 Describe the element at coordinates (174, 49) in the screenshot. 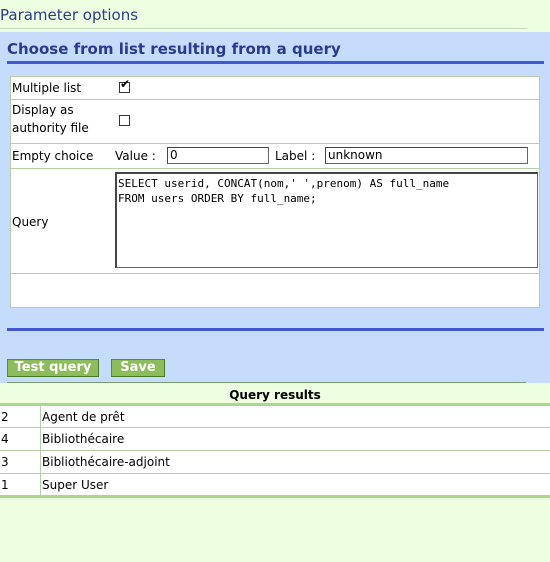

I see `panel-title: Choose from list resulting from a query` at that location.